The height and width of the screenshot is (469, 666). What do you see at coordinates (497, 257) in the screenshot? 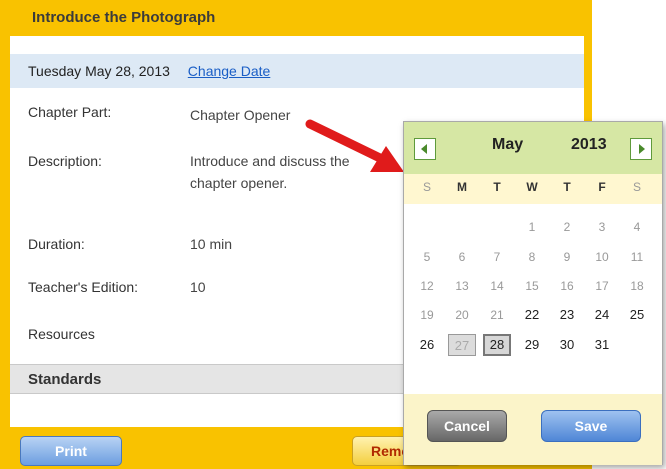
I see `calendar-day: 7` at bounding box center [497, 257].